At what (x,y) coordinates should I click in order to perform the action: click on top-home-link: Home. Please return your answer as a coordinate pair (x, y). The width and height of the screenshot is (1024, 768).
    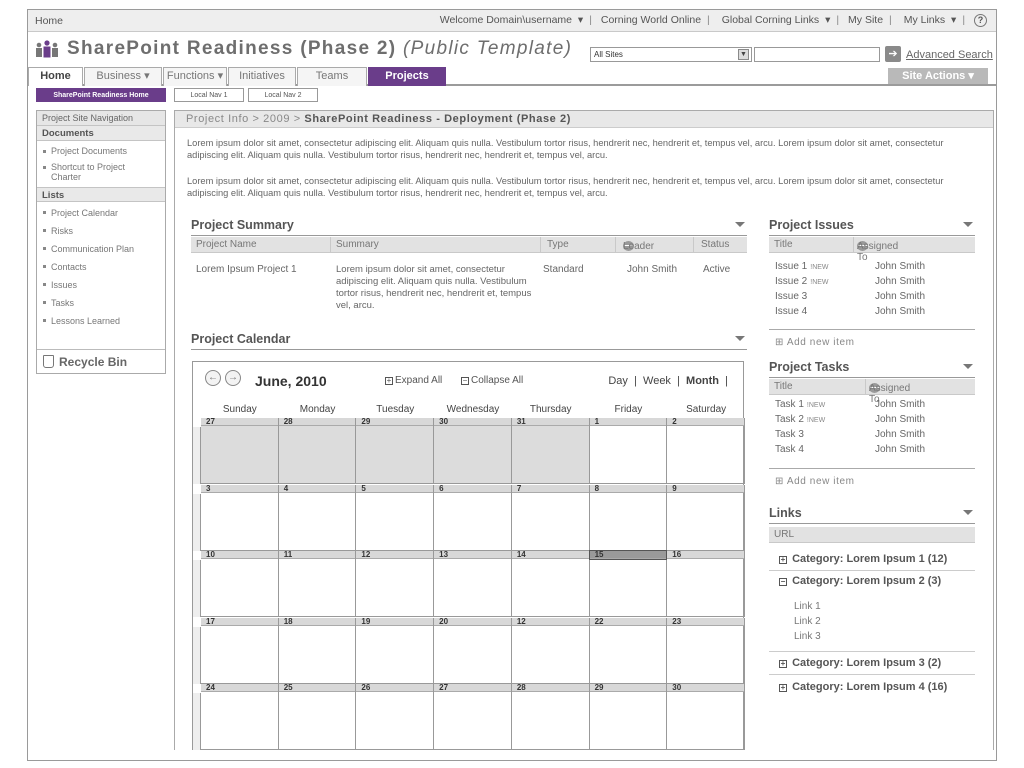
    Looking at the image, I should click on (49, 21).